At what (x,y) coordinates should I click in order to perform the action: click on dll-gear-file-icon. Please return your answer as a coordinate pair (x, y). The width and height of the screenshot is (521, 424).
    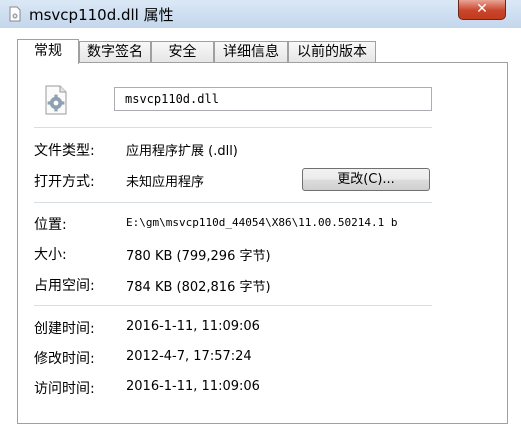
    Looking at the image, I should click on (56, 100).